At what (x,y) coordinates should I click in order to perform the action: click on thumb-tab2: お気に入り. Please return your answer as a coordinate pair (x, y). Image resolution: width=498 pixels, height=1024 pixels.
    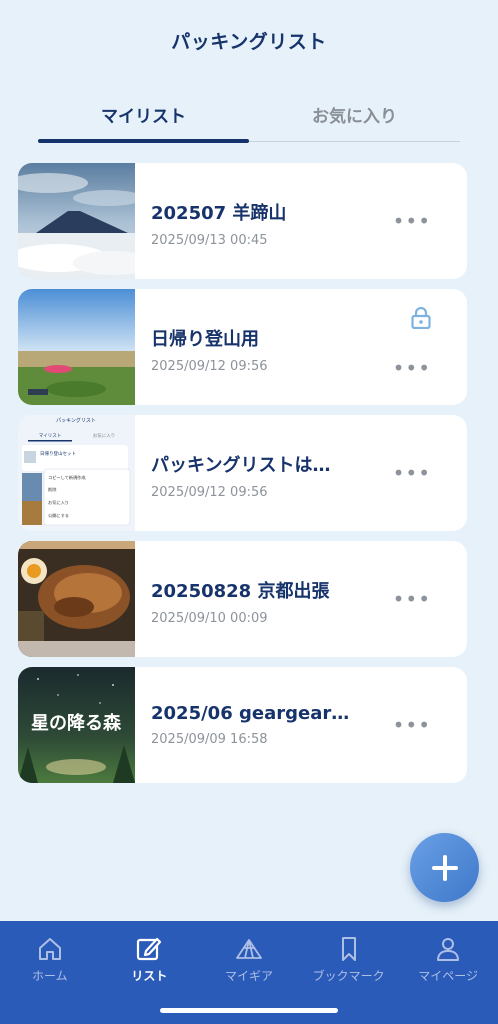
    Looking at the image, I should click on (104, 435).